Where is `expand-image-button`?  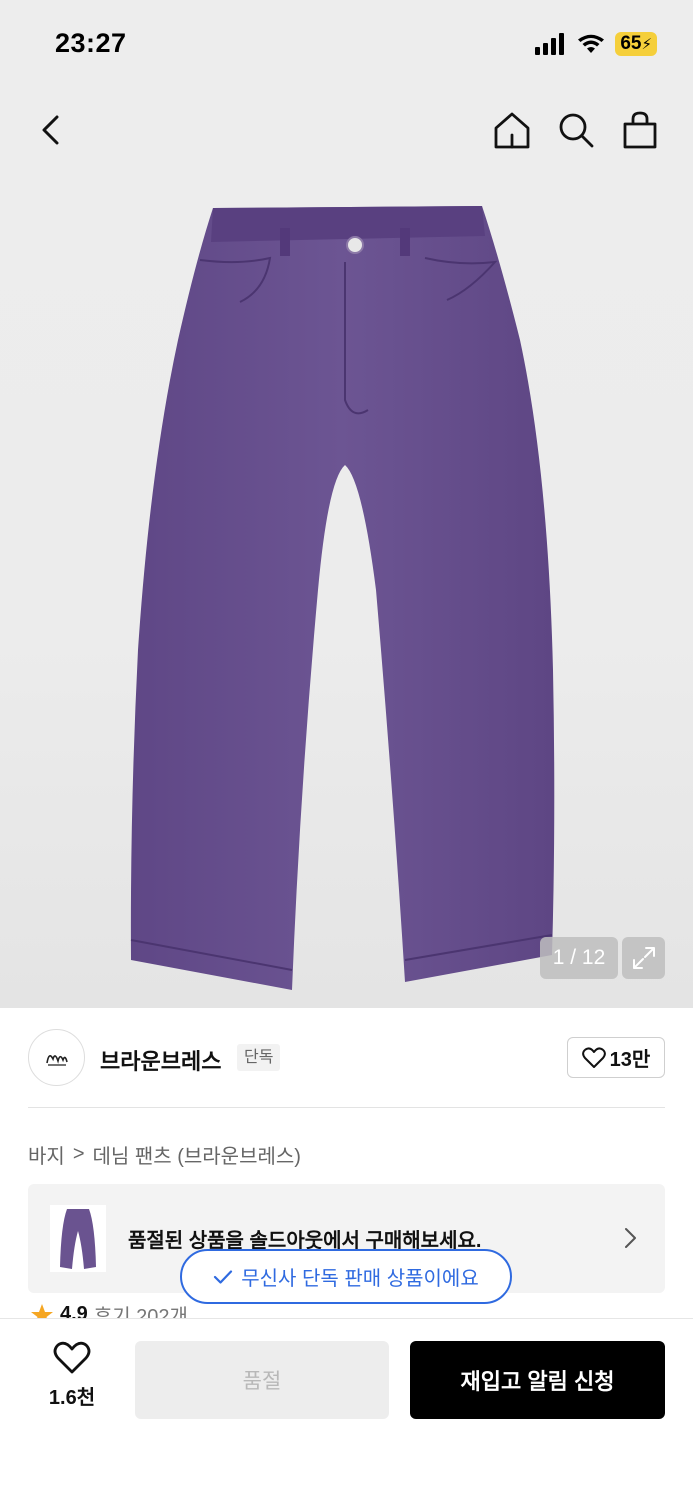
expand-image-button is located at coordinates (643, 958).